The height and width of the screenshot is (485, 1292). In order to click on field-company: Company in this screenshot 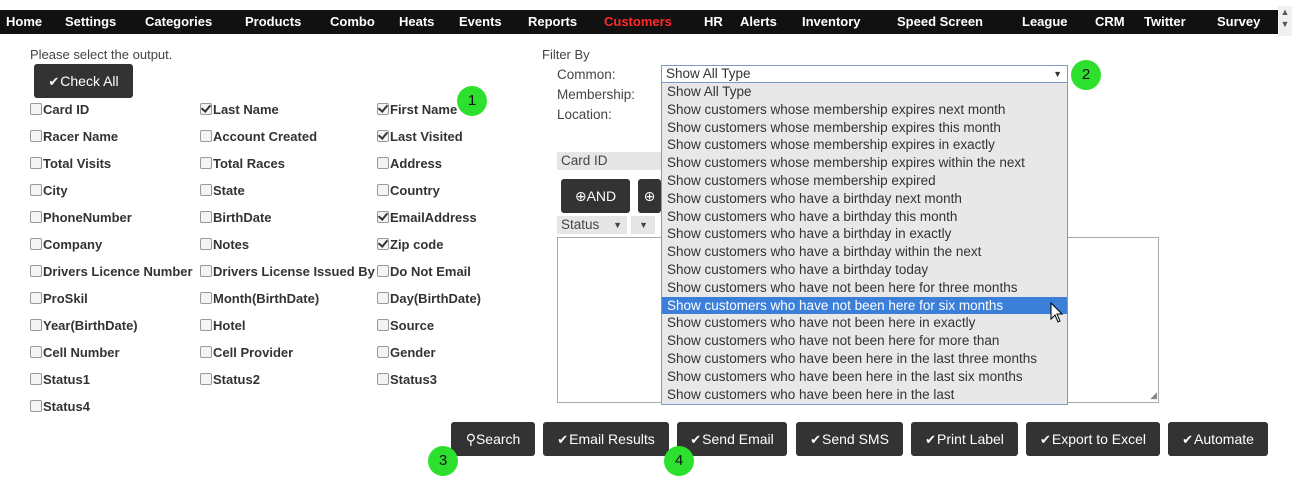, I will do `click(66, 245)`.